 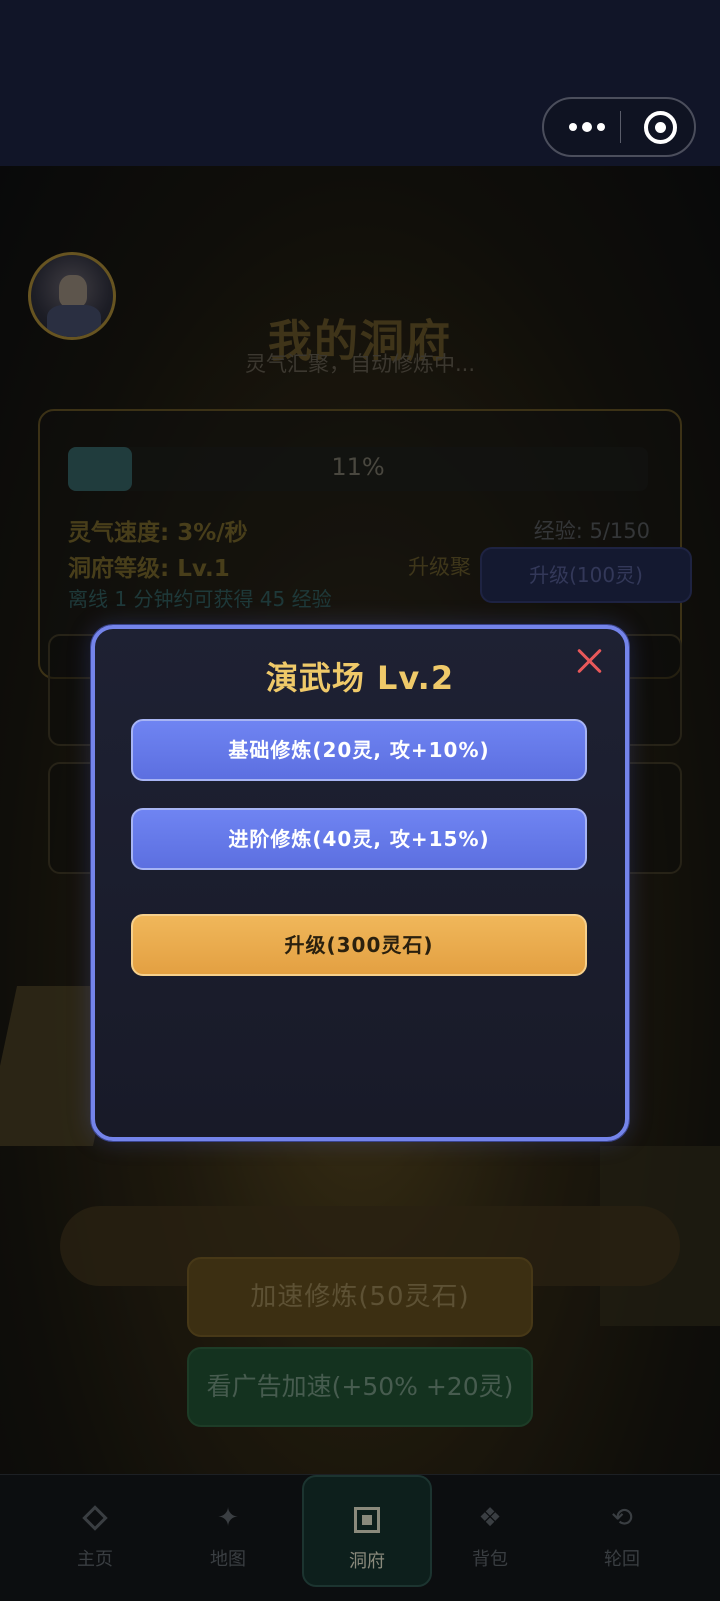 I want to click on more-dots-icon, so click(x=587, y=127).